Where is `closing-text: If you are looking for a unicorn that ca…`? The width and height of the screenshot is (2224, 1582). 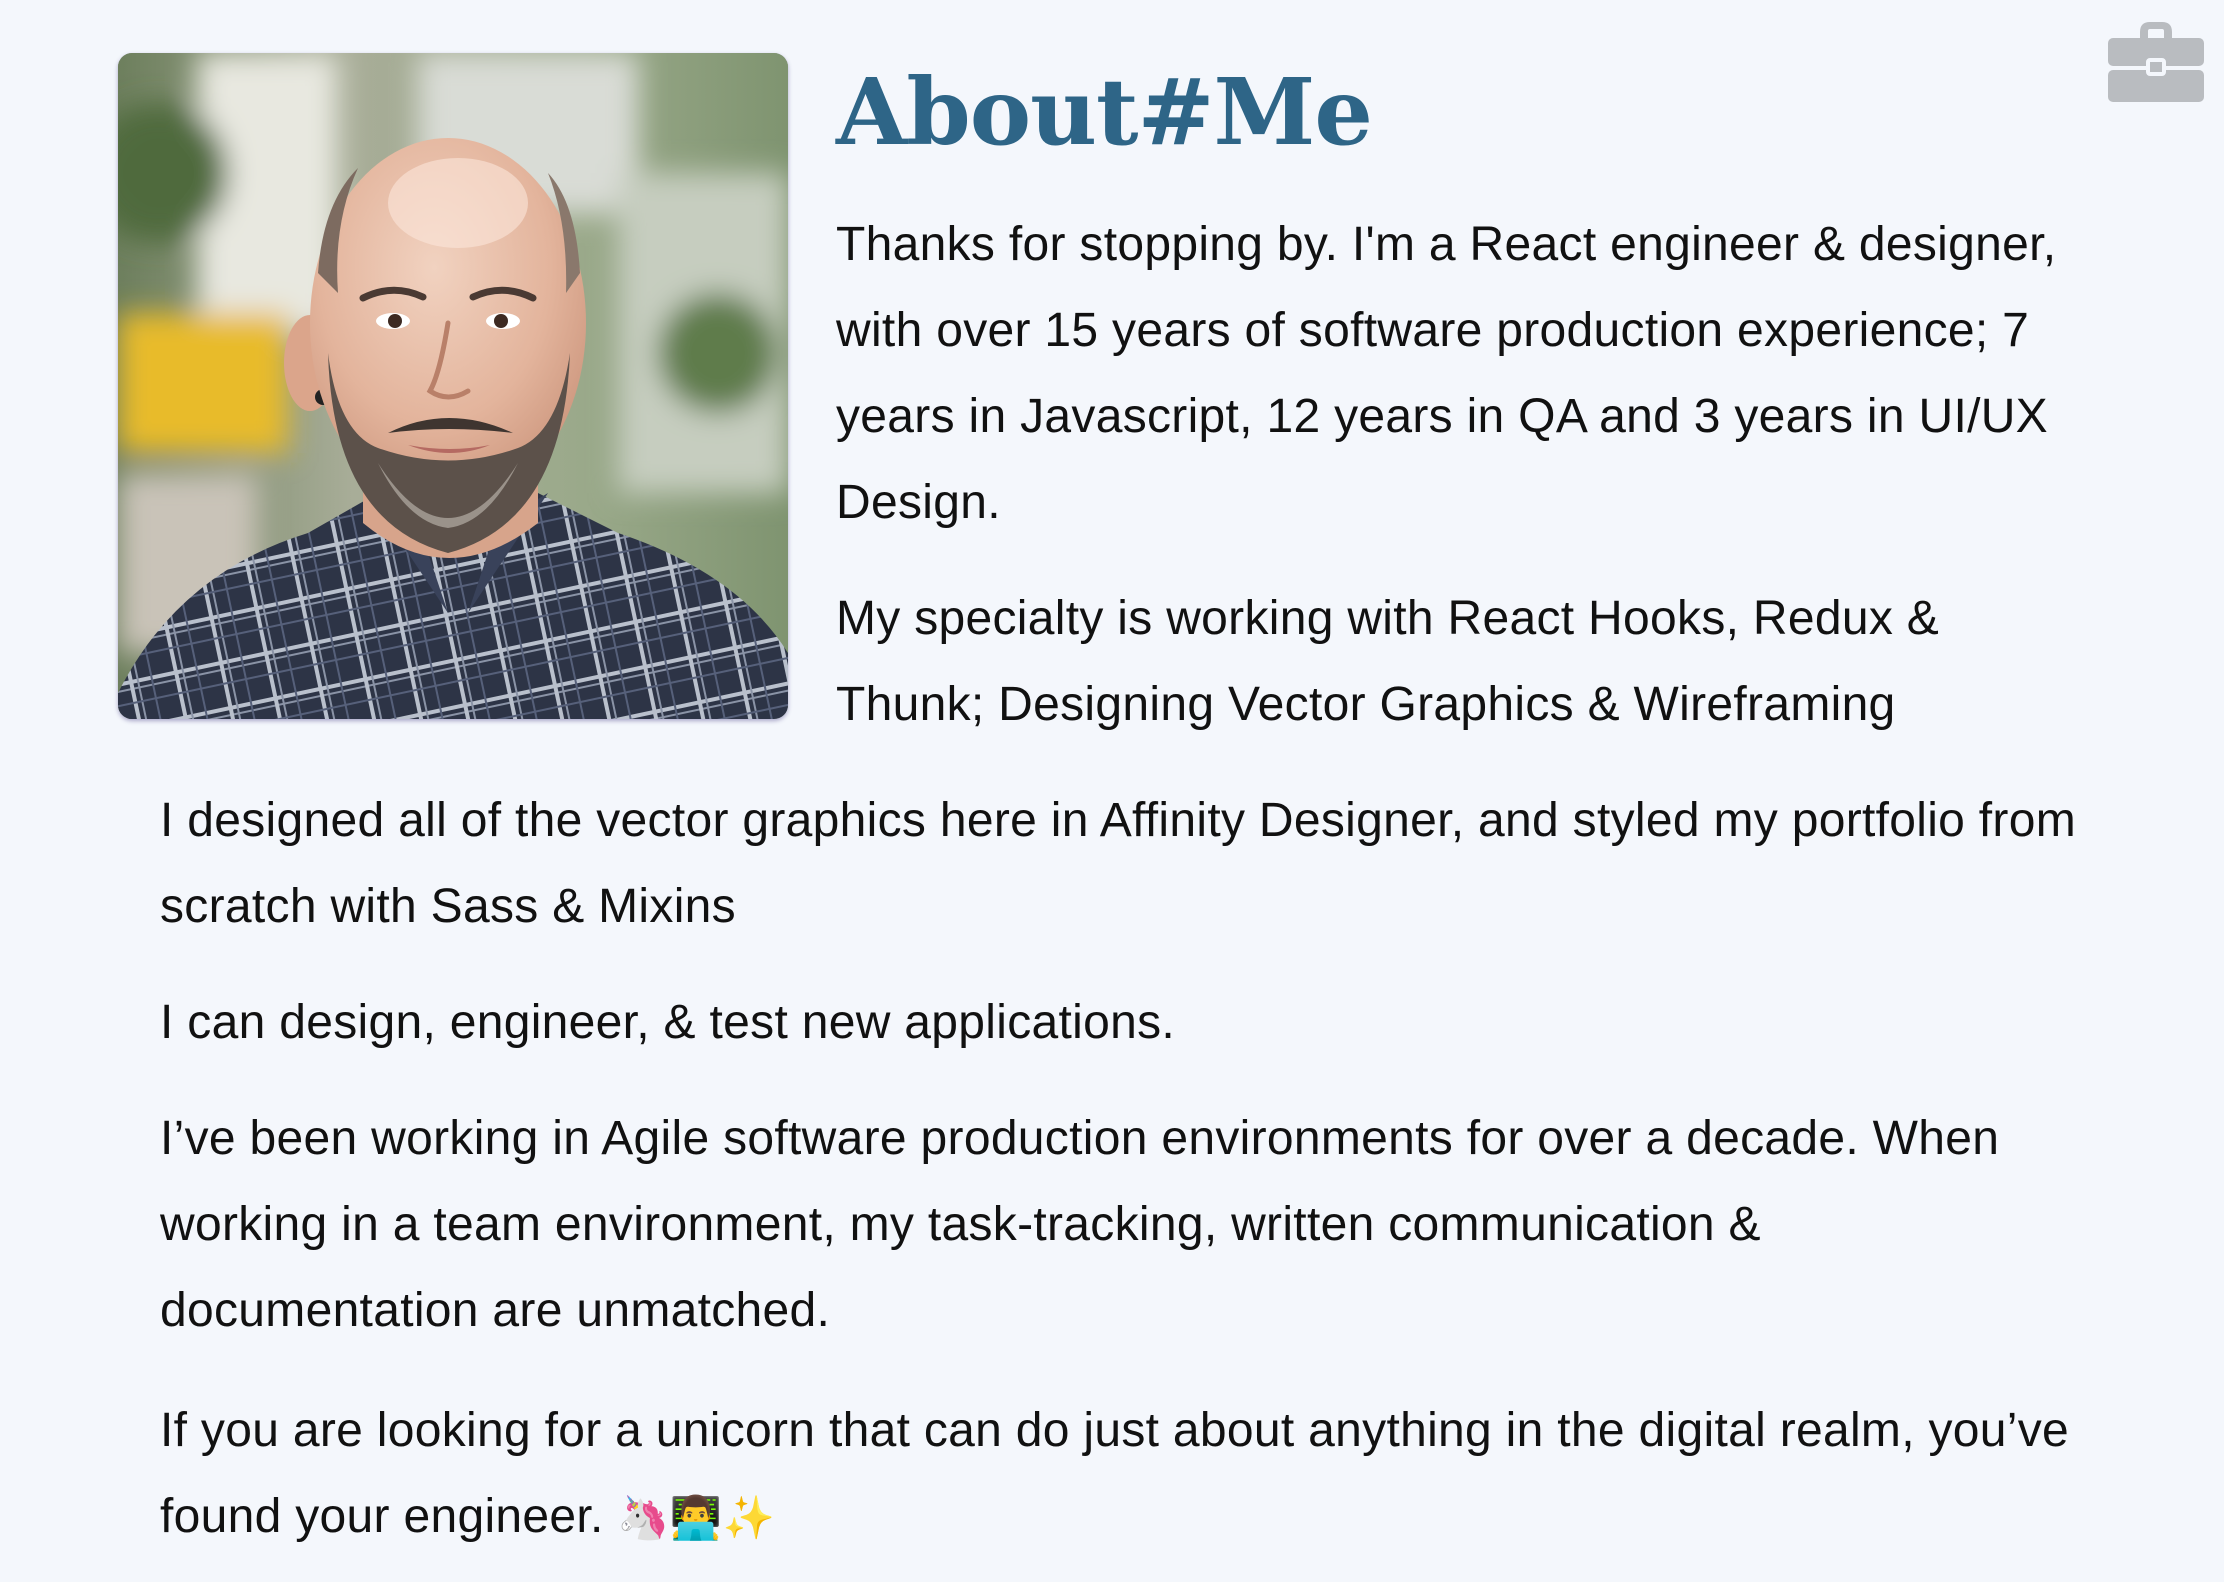
closing-text: If you are looking for a unicorn that ca… is located at coordinates (1115, 1473).